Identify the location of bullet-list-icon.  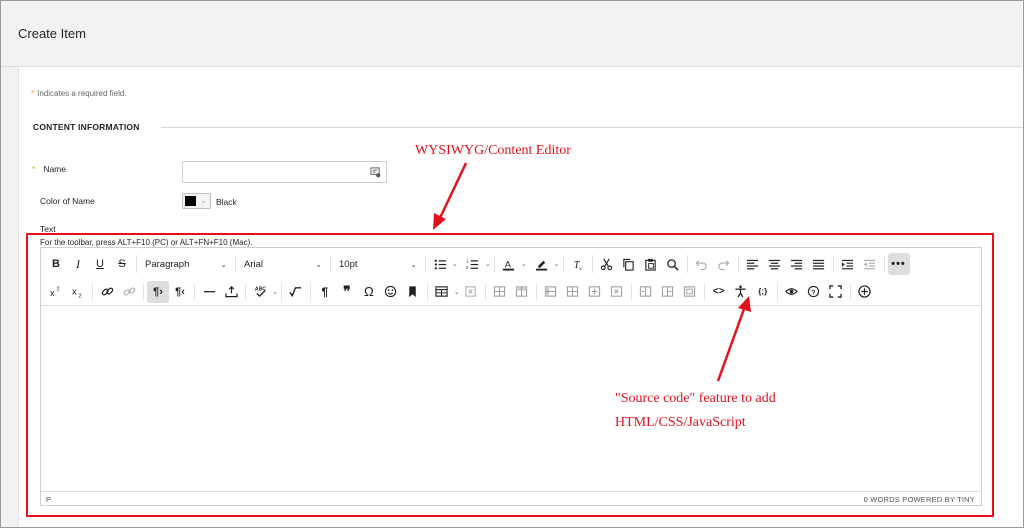
(440, 264).